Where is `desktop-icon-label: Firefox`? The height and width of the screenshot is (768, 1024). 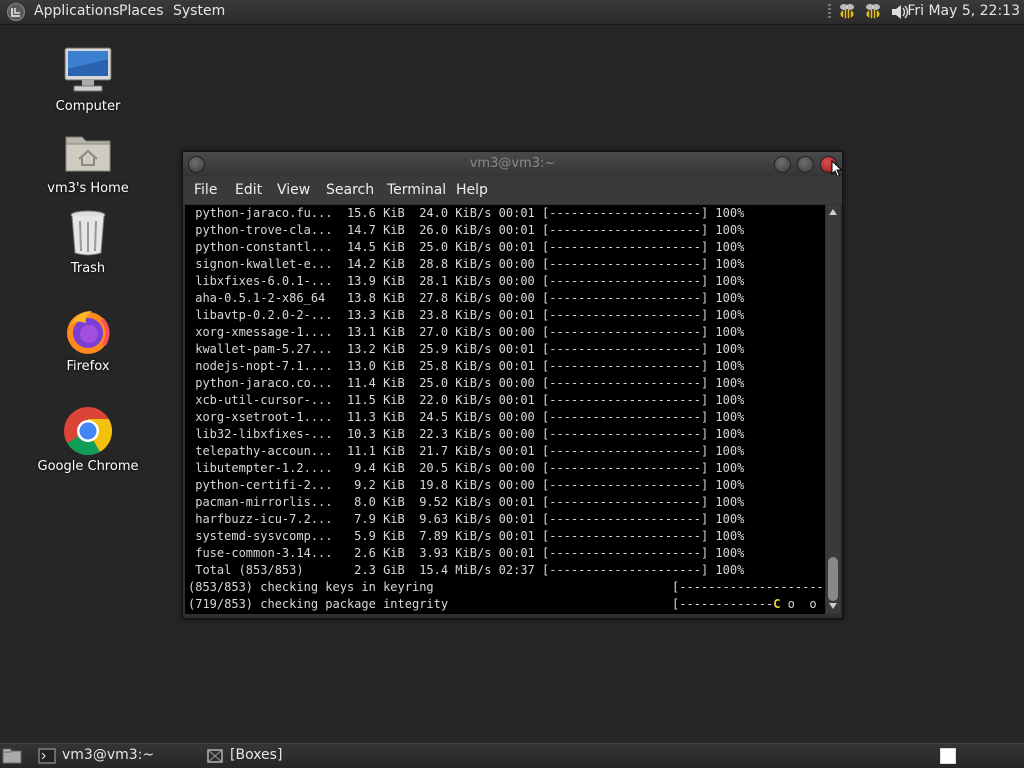
desktop-icon-label: Firefox is located at coordinates (88, 366).